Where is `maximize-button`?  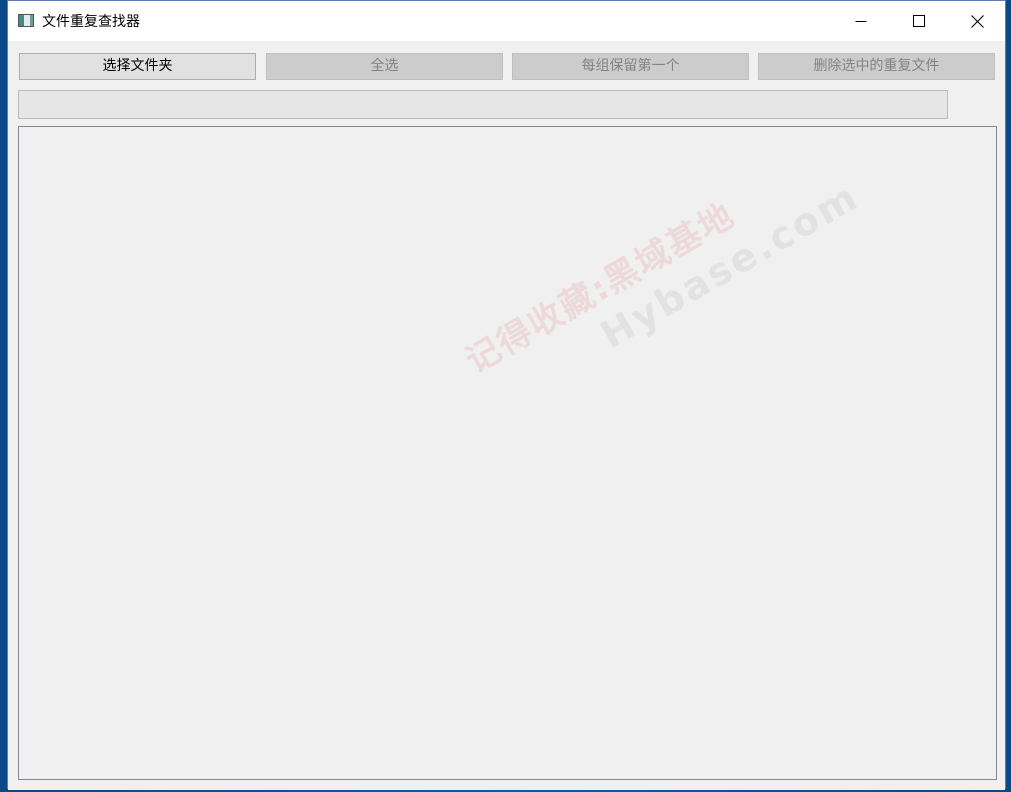
maximize-button is located at coordinates (919, 21).